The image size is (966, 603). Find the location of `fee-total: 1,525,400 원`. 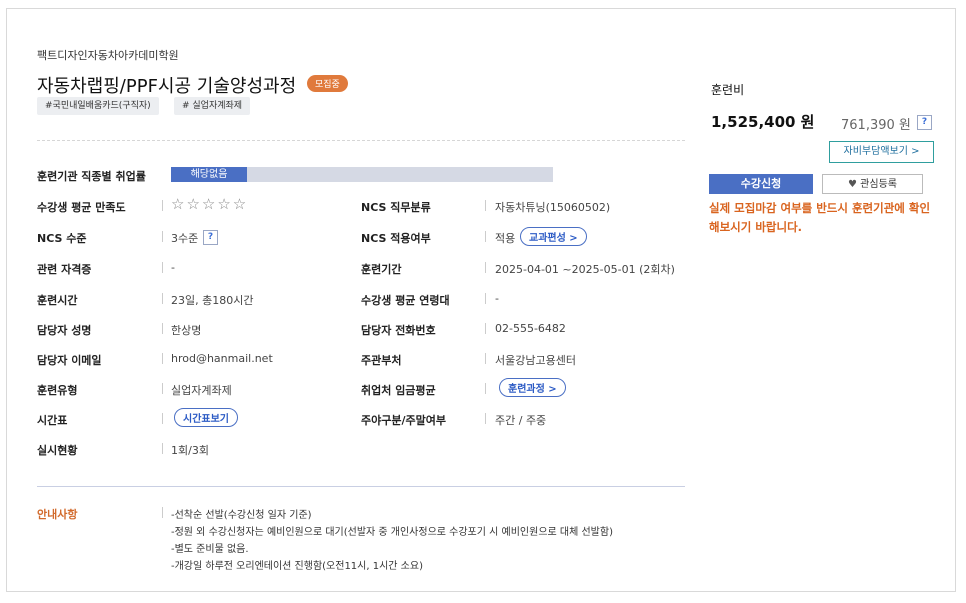

fee-total: 1,525,400 원 is located at coordinates (763, 122).